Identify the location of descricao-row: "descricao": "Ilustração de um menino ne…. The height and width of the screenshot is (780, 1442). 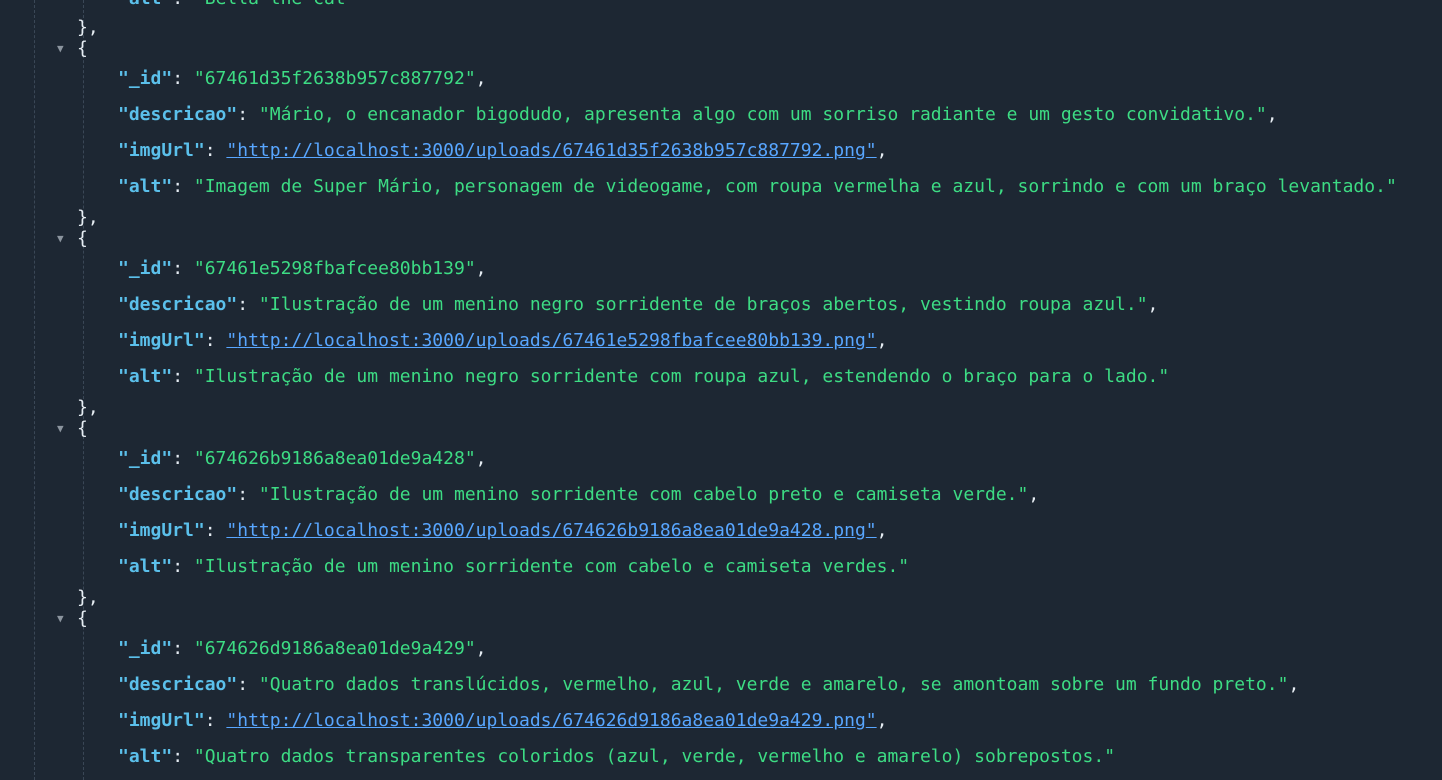
(638, 304).